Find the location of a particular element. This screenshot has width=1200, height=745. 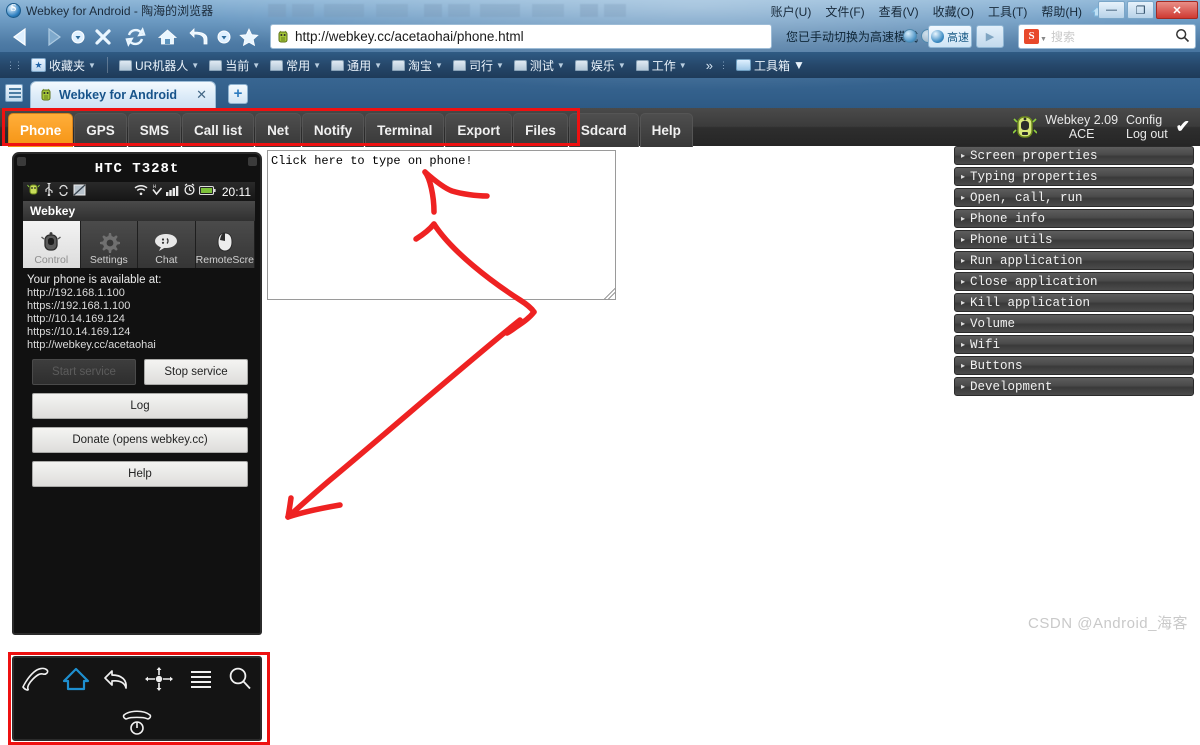

help-button: Help is located at coordinates (140, 474).